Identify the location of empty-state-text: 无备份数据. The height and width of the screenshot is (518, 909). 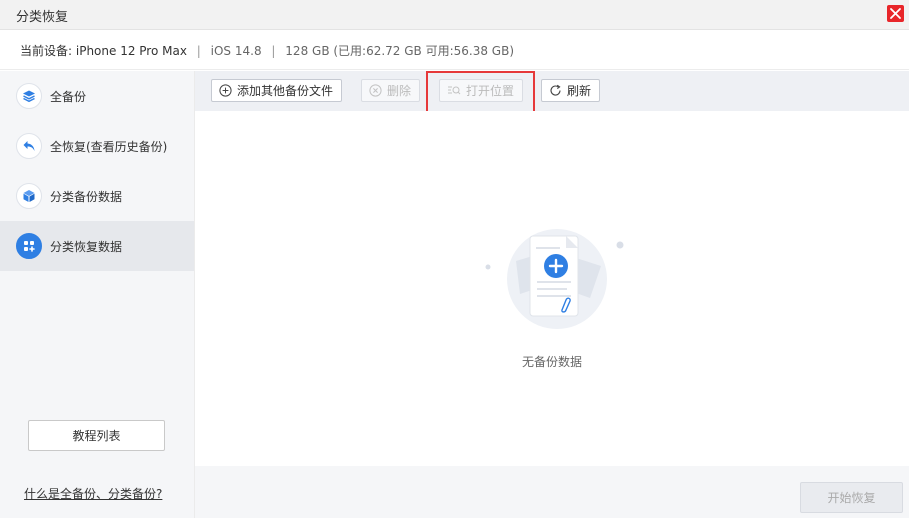
(551, 362).